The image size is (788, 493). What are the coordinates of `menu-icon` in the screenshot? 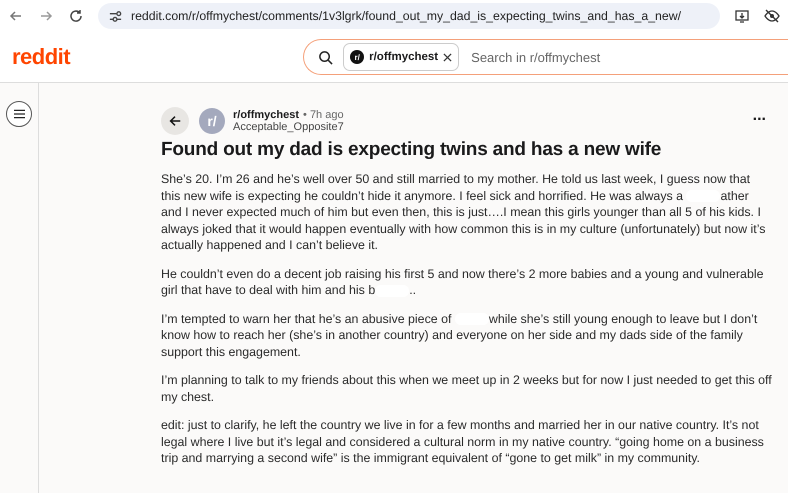 It's located at (19, 114).